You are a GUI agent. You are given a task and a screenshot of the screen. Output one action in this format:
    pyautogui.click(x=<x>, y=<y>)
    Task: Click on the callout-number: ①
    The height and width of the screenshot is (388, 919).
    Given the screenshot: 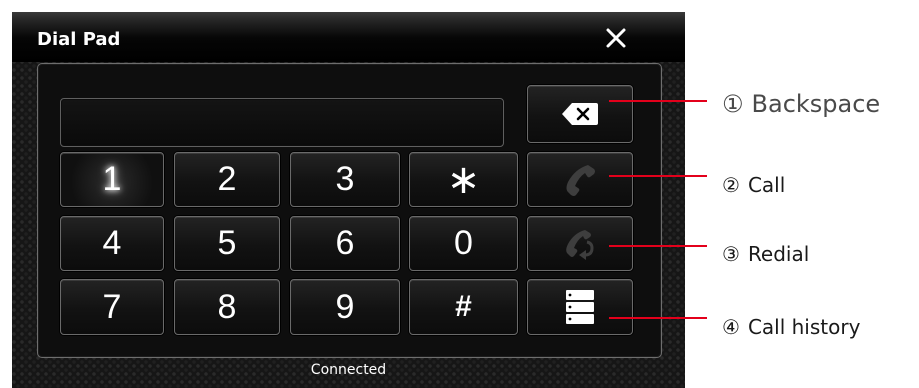 What is the action you would take?
    pyautogui.click(x=733, y=104)
    